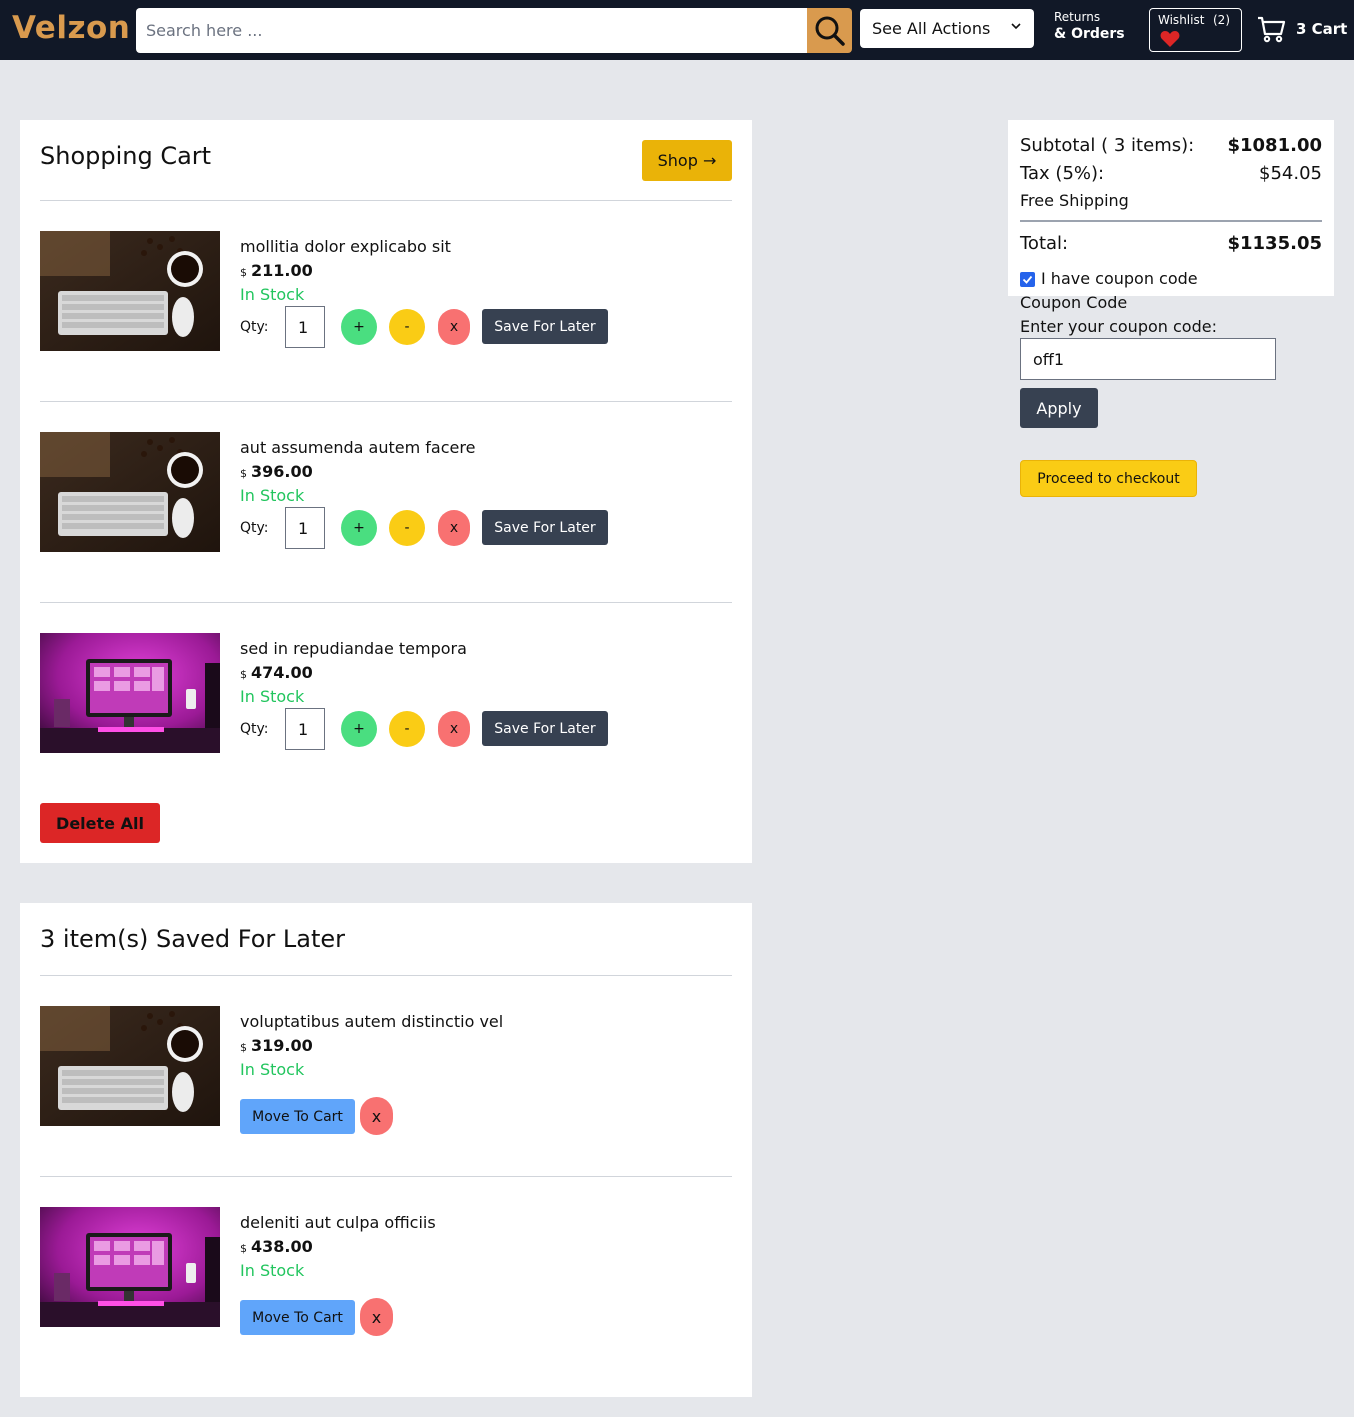 The height and width of the screenshot is (1417, 1354). Describe the element at coordinates (472, 30) in the screenshot. I see `search-input` at that location.